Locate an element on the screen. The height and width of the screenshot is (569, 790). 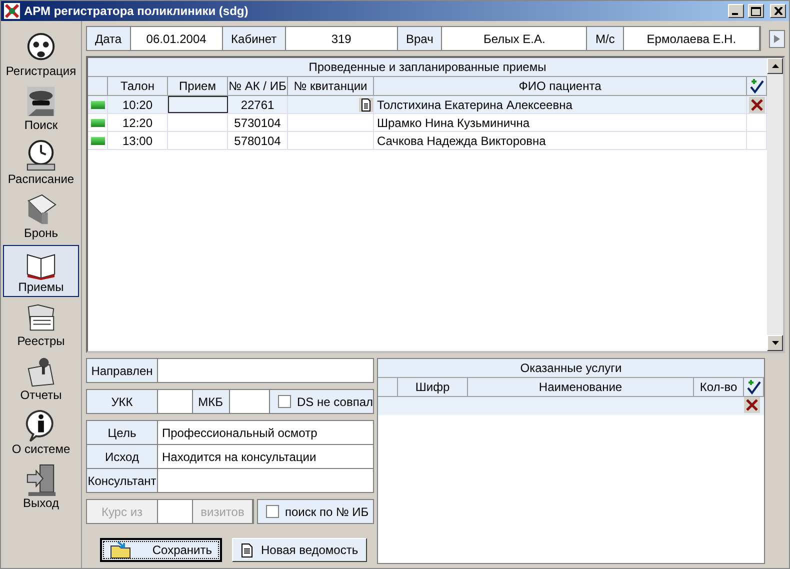
table-title: Проведенные и запланированные приемы is located at coordinates (427, 67).